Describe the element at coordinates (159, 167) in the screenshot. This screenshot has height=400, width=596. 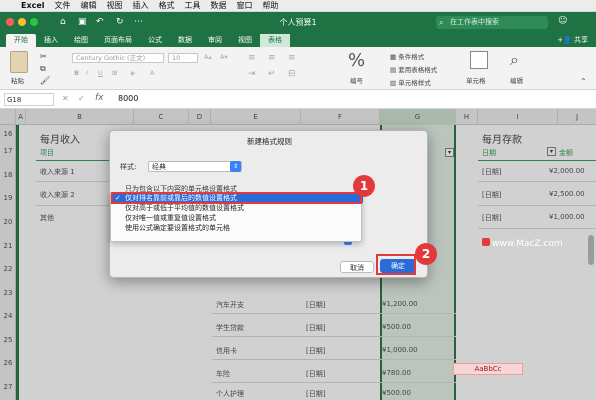
I see `style-value: 经典` at that location.